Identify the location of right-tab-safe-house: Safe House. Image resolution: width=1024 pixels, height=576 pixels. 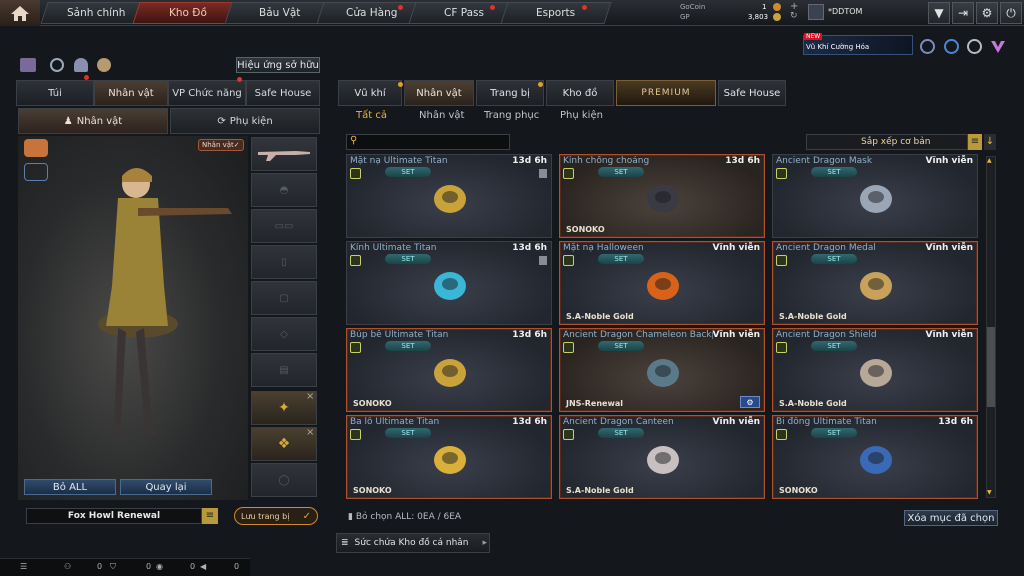
(752, 93).